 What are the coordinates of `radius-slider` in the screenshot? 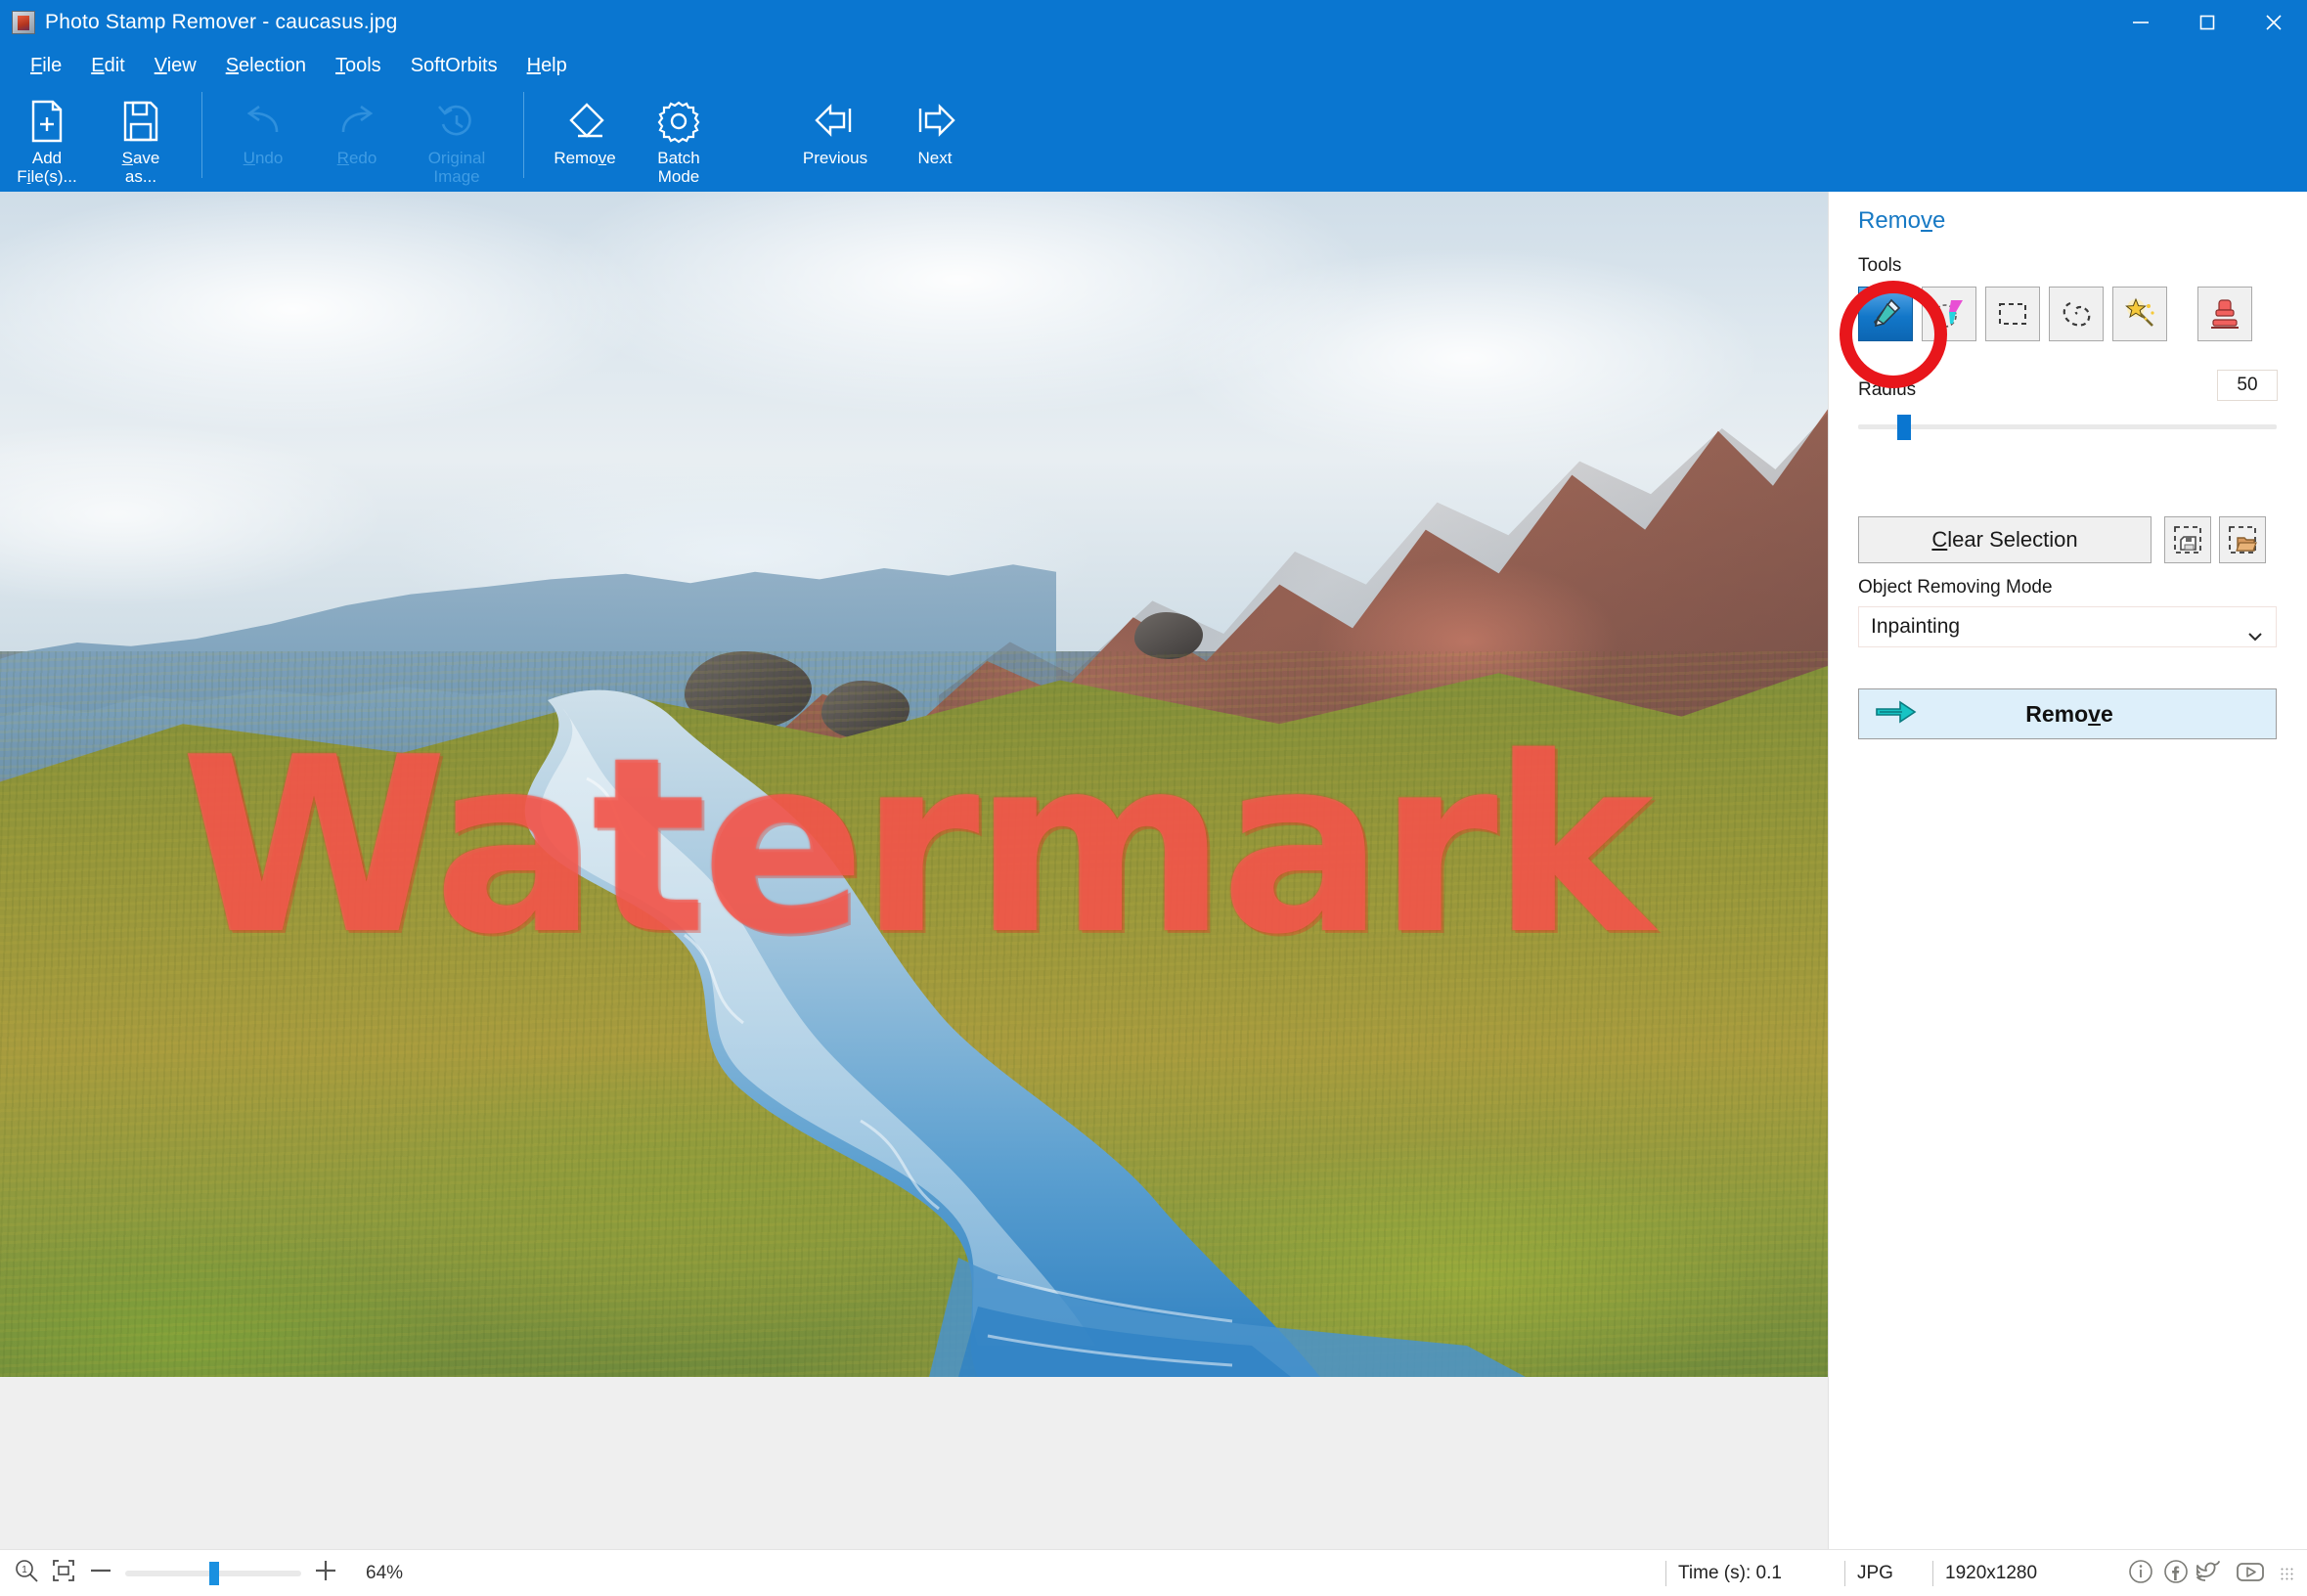 It's located at (2067, 427).